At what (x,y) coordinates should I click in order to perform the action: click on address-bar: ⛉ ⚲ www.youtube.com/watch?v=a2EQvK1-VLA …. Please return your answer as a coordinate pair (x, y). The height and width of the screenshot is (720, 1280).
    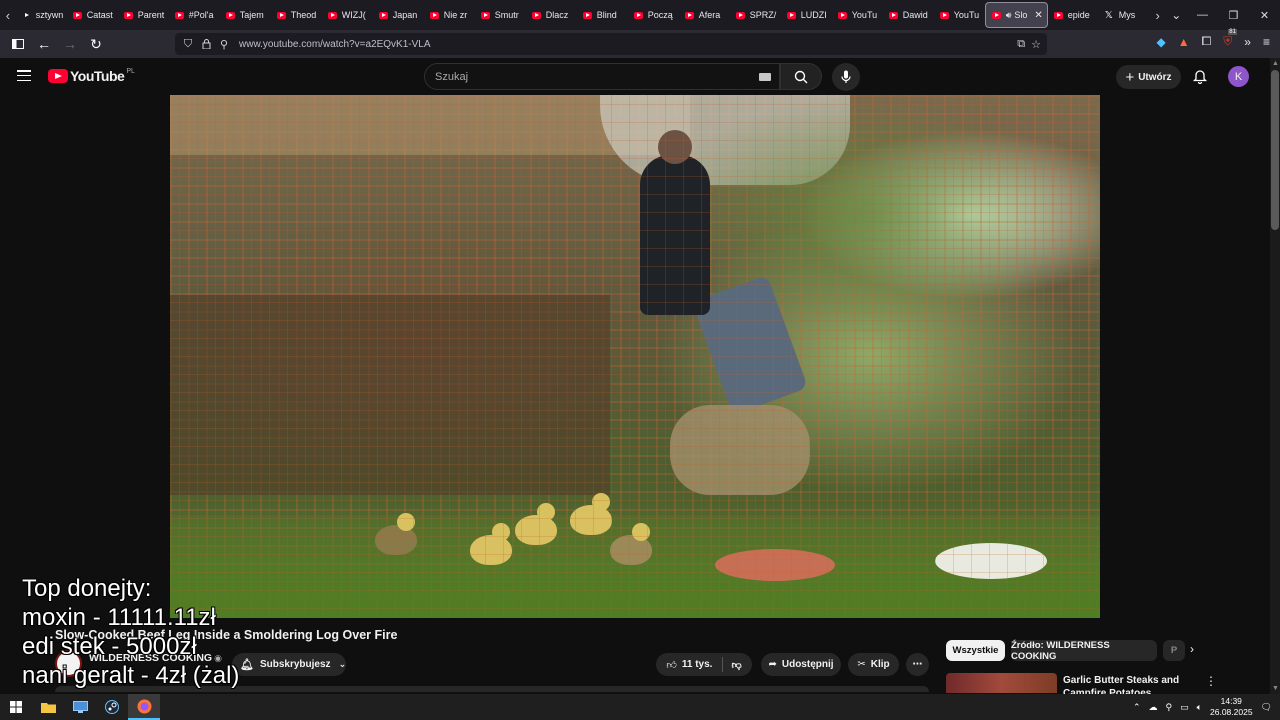
    Looking at the image, I should click on (611, 44).